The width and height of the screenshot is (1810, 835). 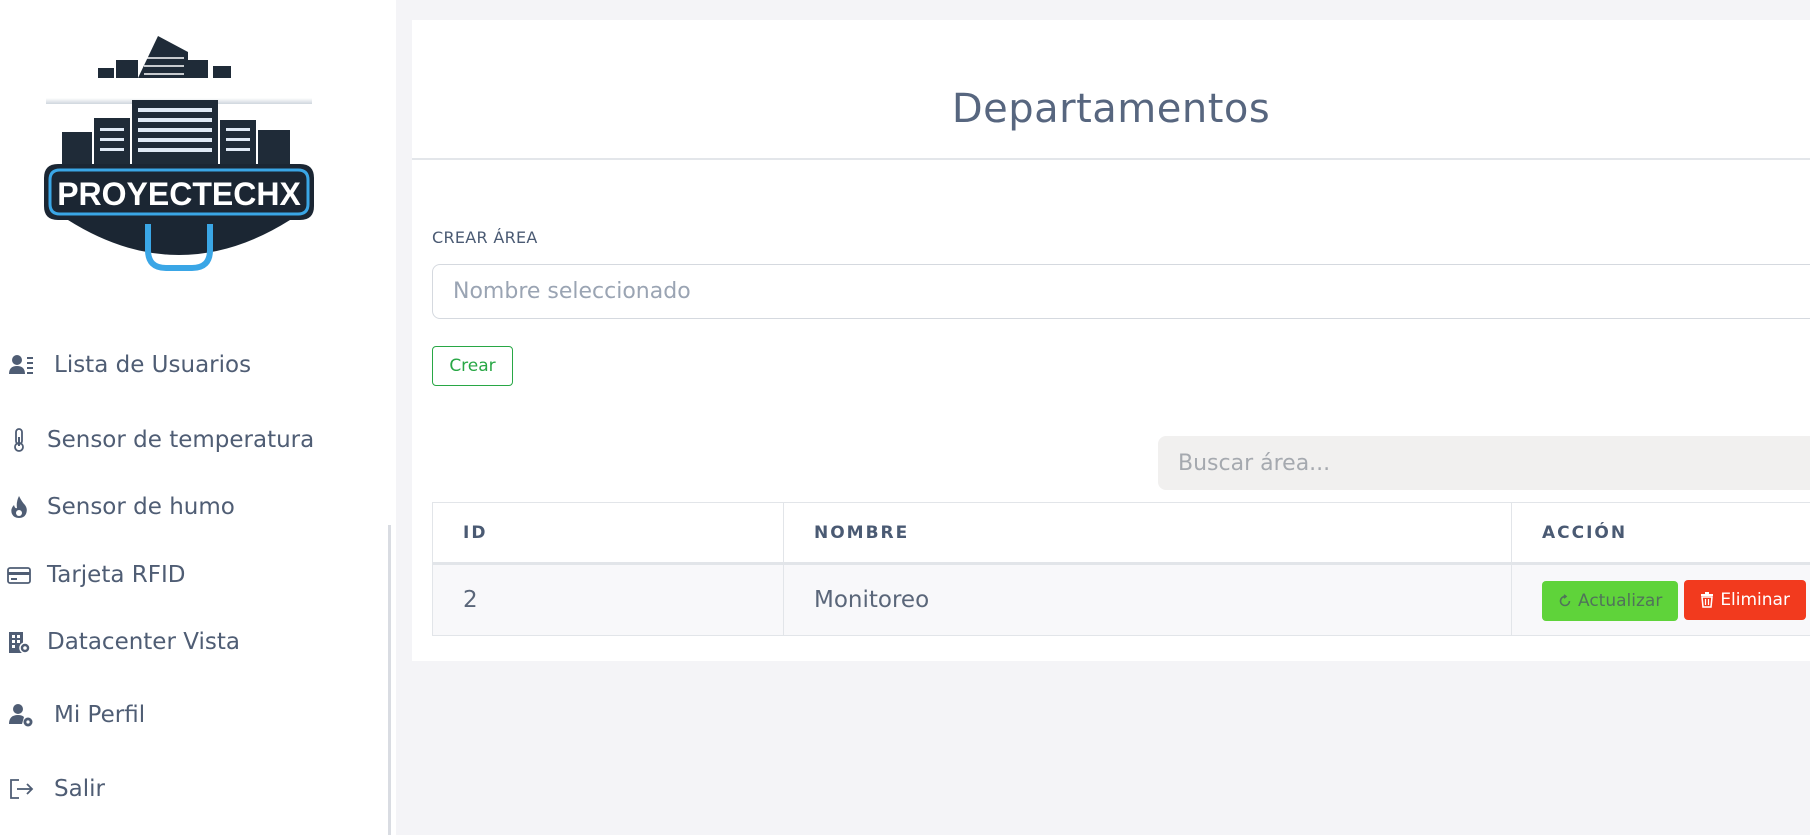 I want to click on sidebar-item-sensor-humo: Sensor de humo, so click(x=117, y=507).